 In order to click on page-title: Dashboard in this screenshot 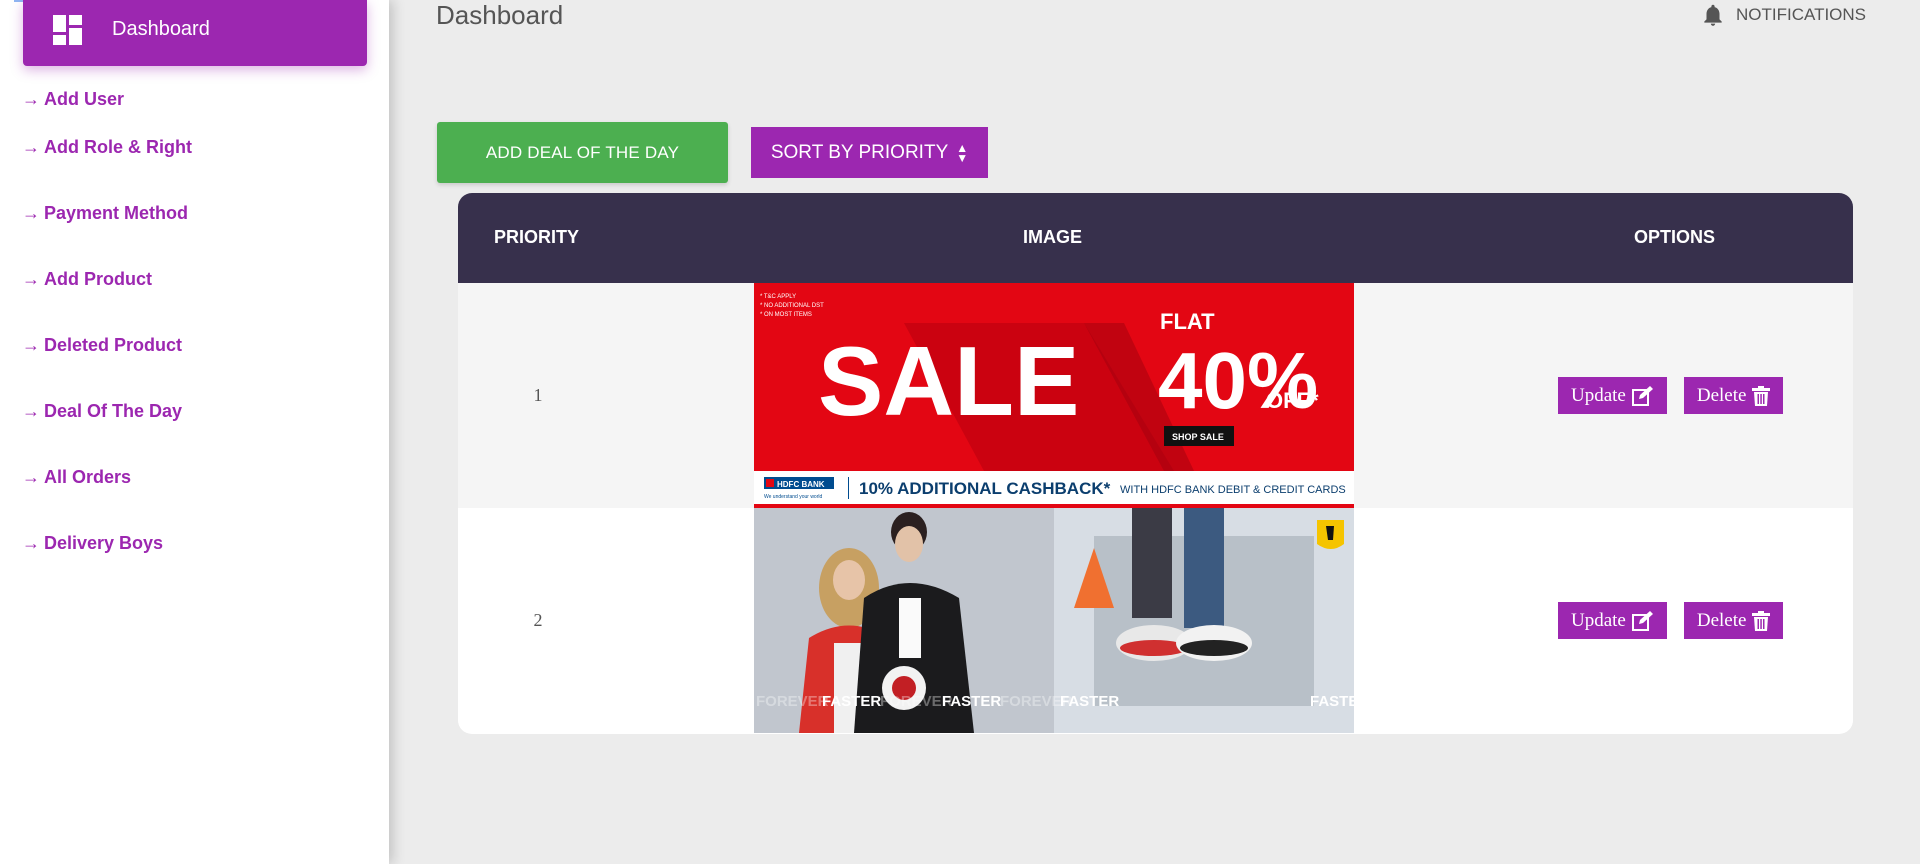, I will do `click(500, 15)`.